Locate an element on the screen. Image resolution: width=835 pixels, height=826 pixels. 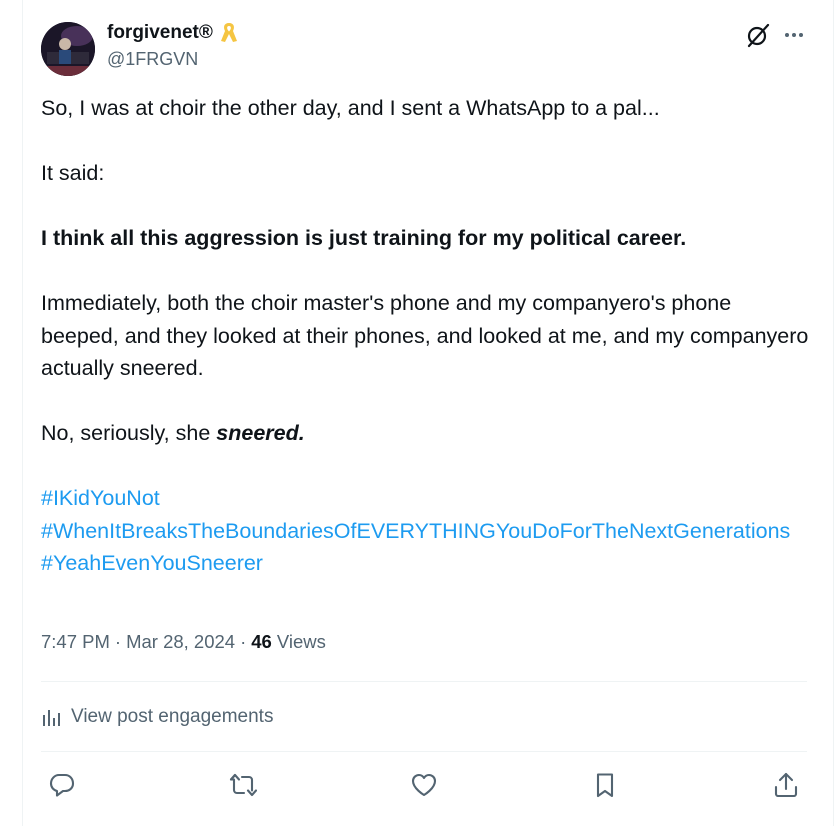
yellow-ribbon-icon is located at coordinates (229, 33).